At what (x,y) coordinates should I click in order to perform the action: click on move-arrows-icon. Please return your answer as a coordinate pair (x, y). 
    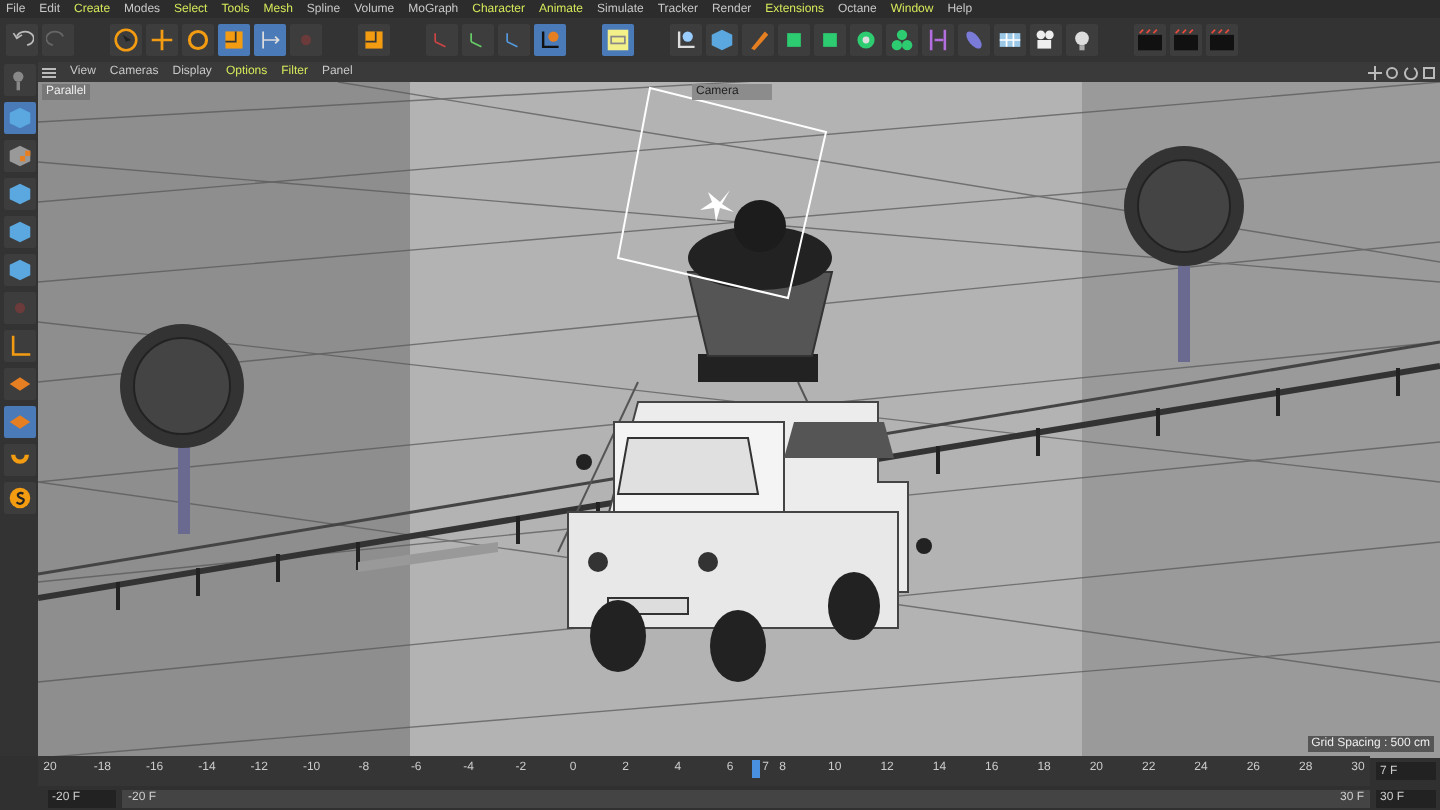
    Looking at the image, I should click on (270, 40).